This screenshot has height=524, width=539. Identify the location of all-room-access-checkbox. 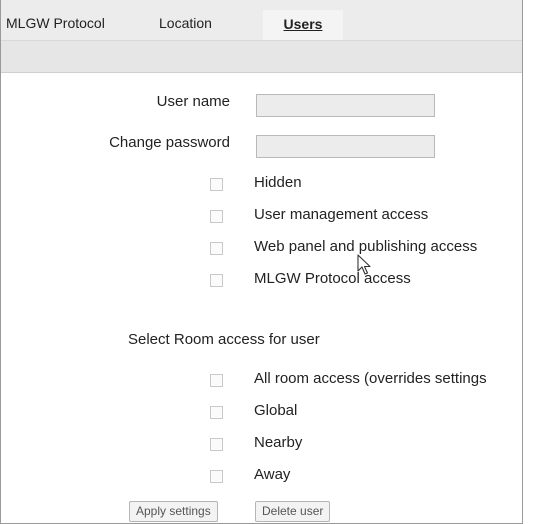
(216, 380).